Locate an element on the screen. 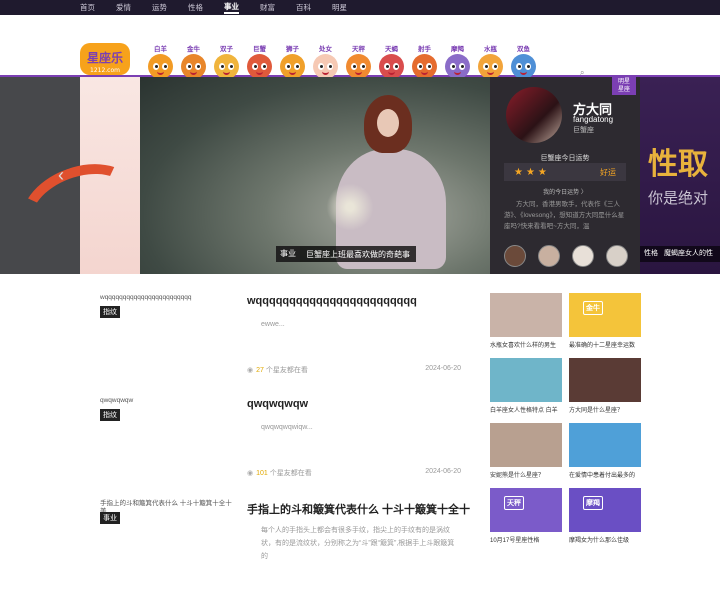 The height and width of the screenshot is (594, 720). slide-headline: 性取 is located at coordinates (678, 164).